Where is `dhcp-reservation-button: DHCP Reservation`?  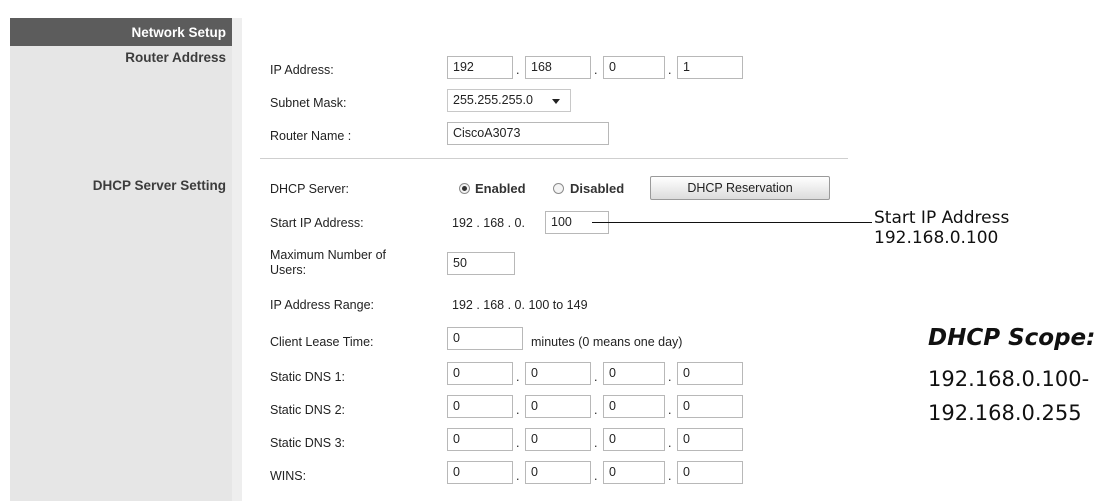
dhcp-reservation-button: DHCP Reservation is located at coordinates (740, 188).